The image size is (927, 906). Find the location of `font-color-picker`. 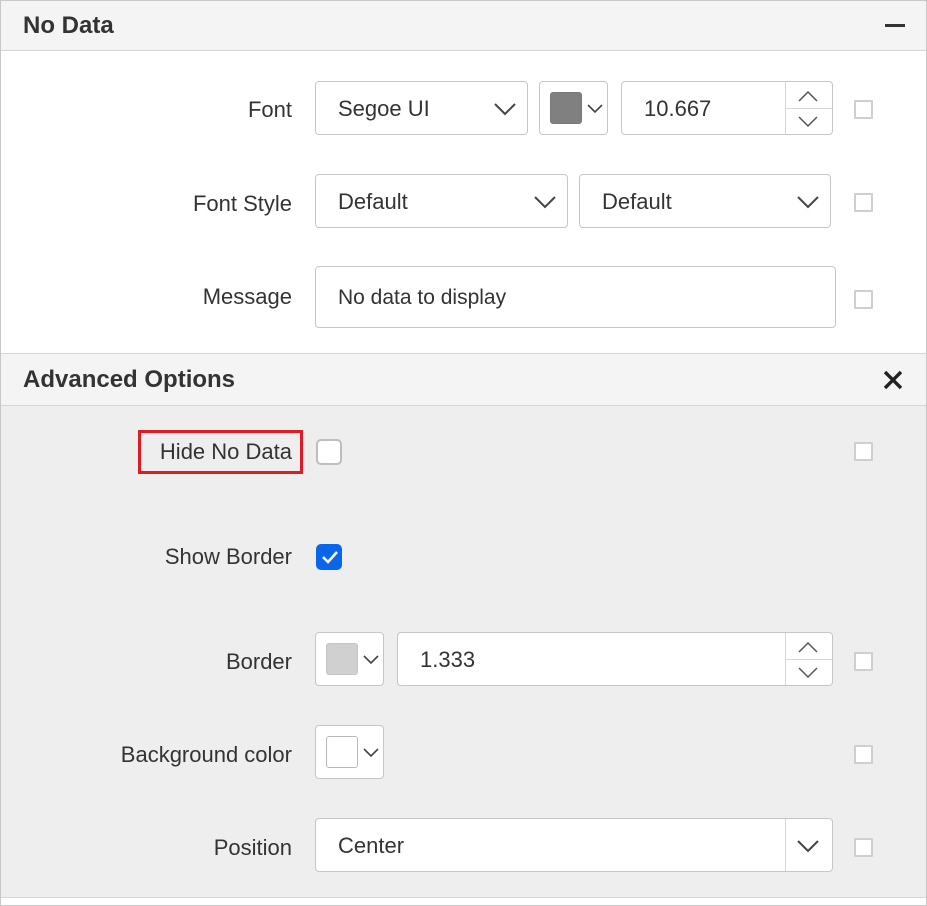

font-color-picker is located at coordinates (573, 108).